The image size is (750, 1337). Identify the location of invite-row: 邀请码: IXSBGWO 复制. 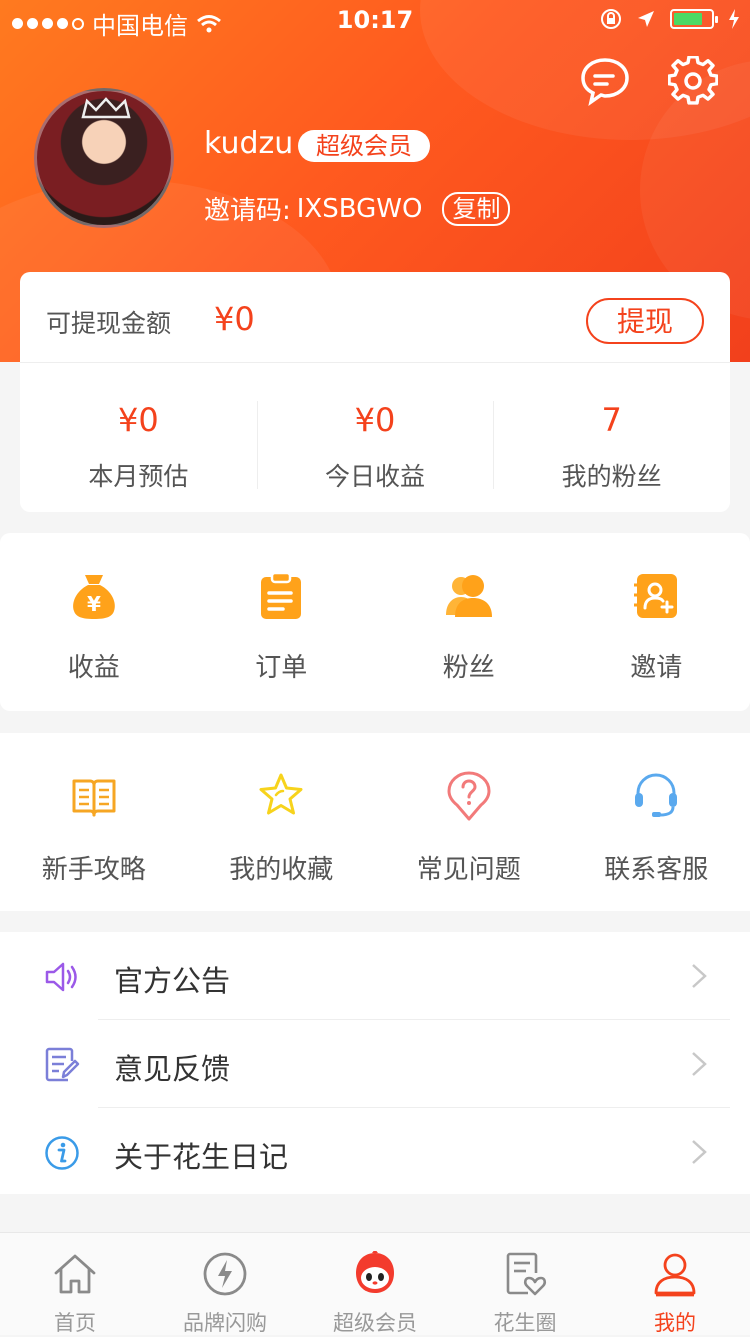
(357, 208).